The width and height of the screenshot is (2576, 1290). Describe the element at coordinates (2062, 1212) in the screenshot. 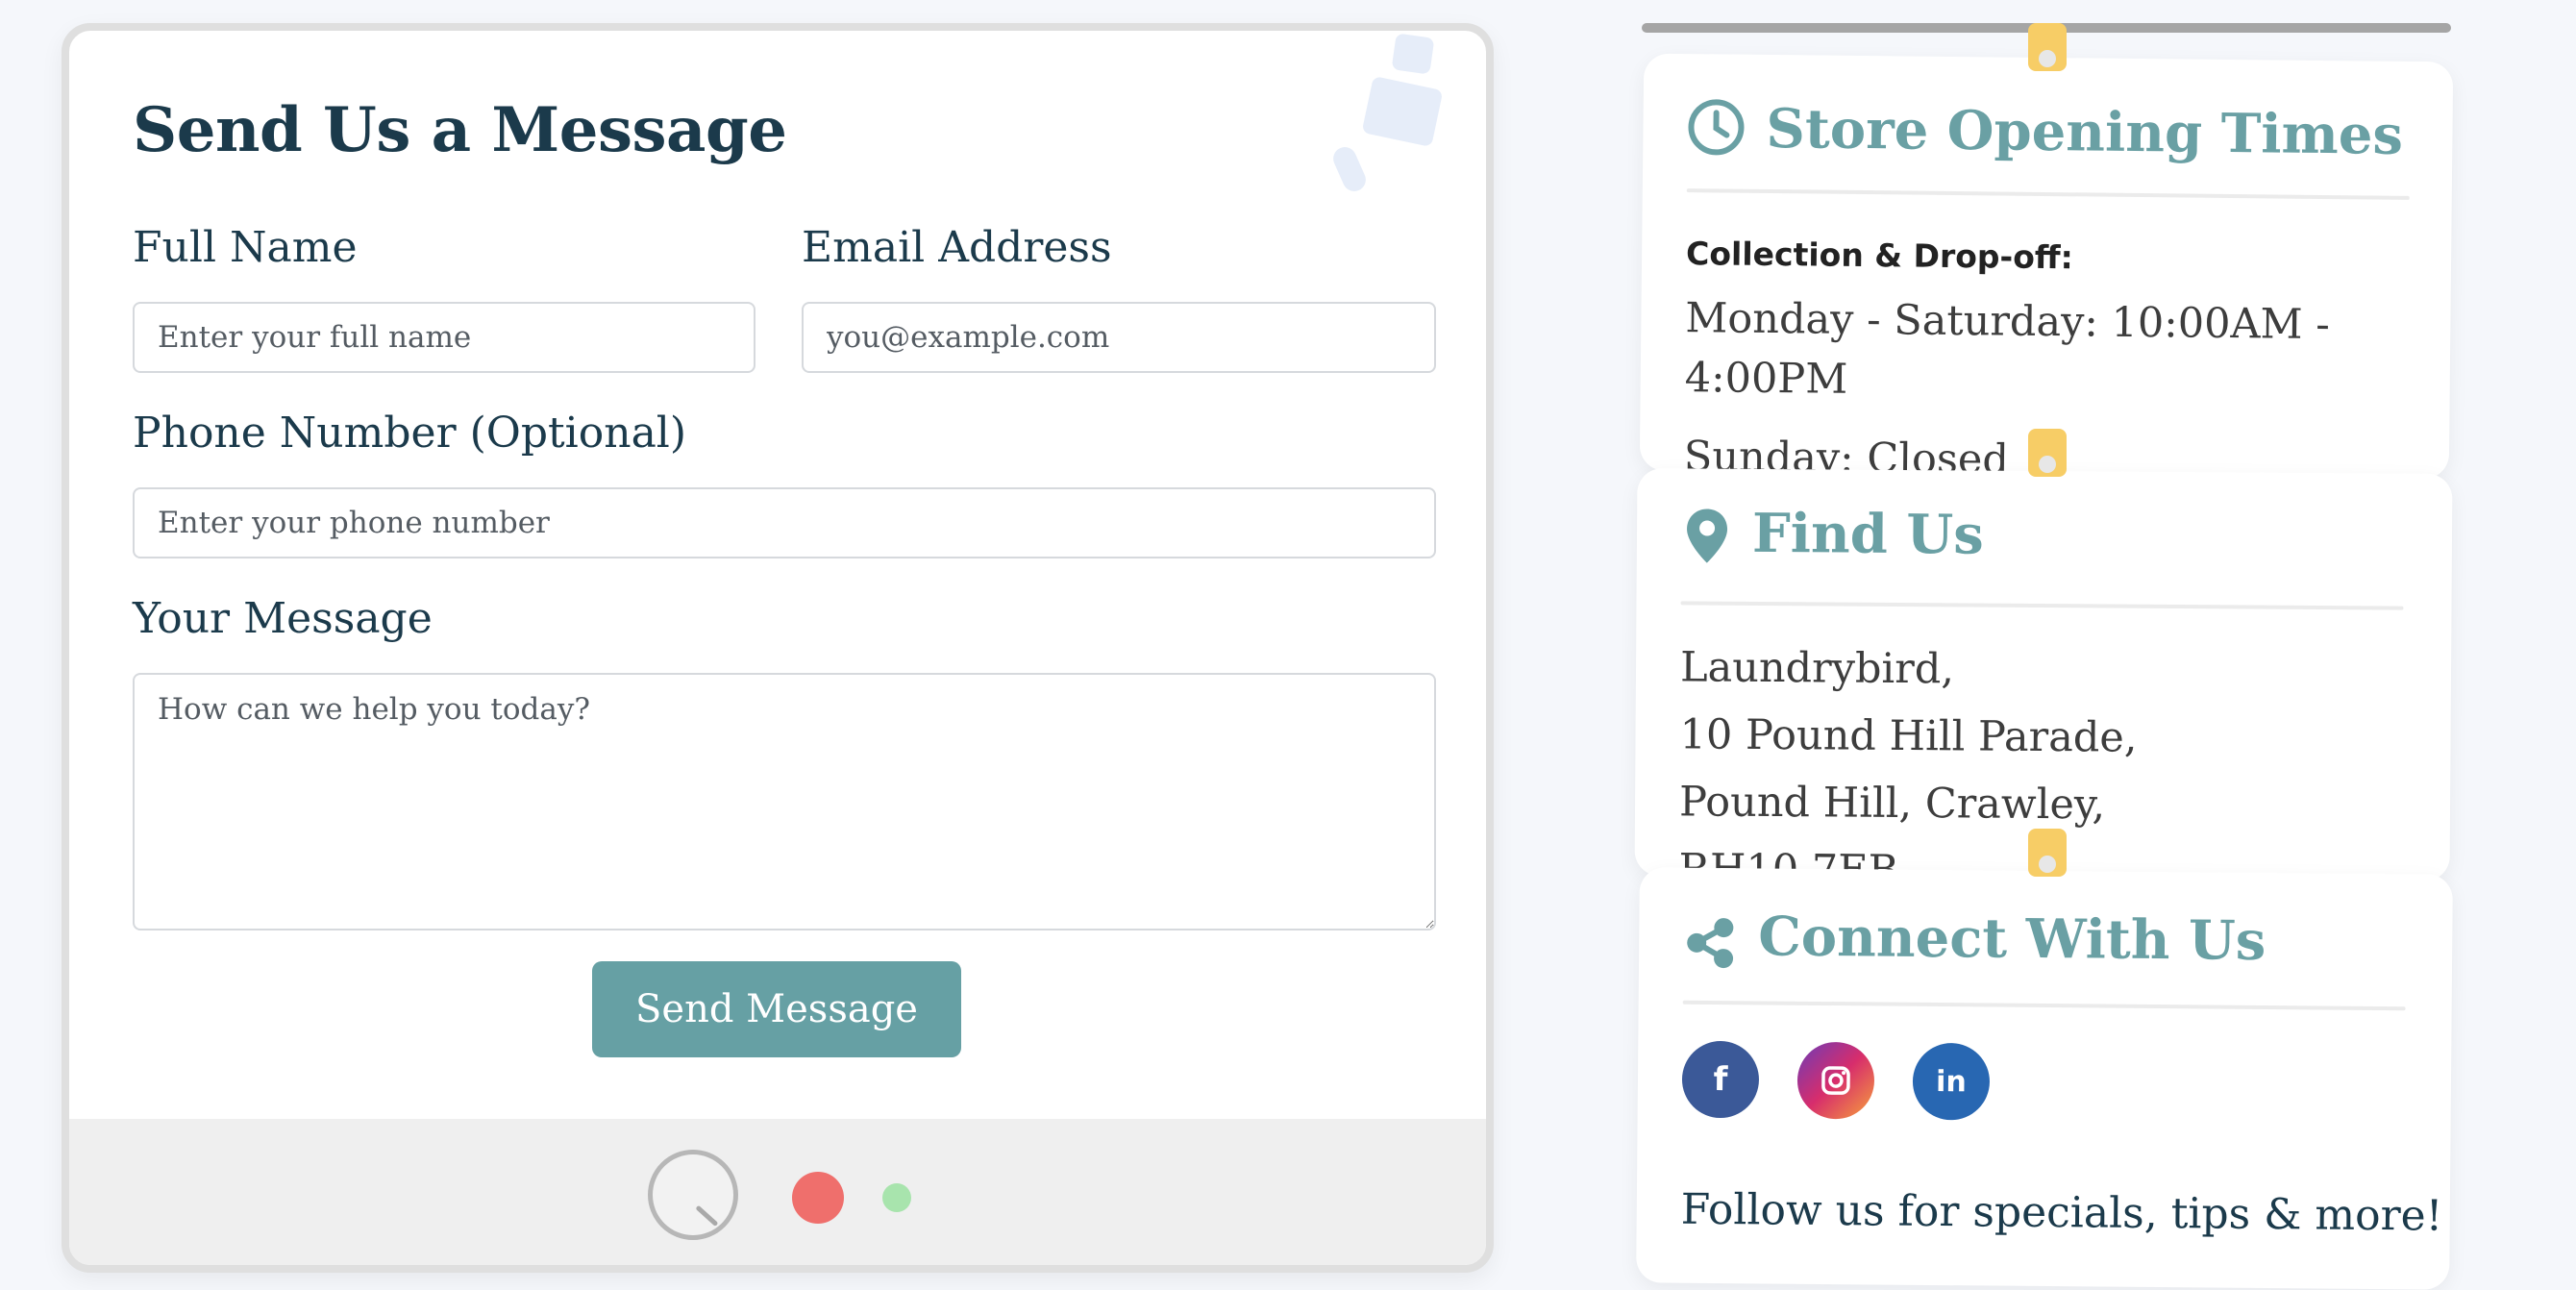

I see `follow-text: Follow us for specials, tips & more!` at that location.